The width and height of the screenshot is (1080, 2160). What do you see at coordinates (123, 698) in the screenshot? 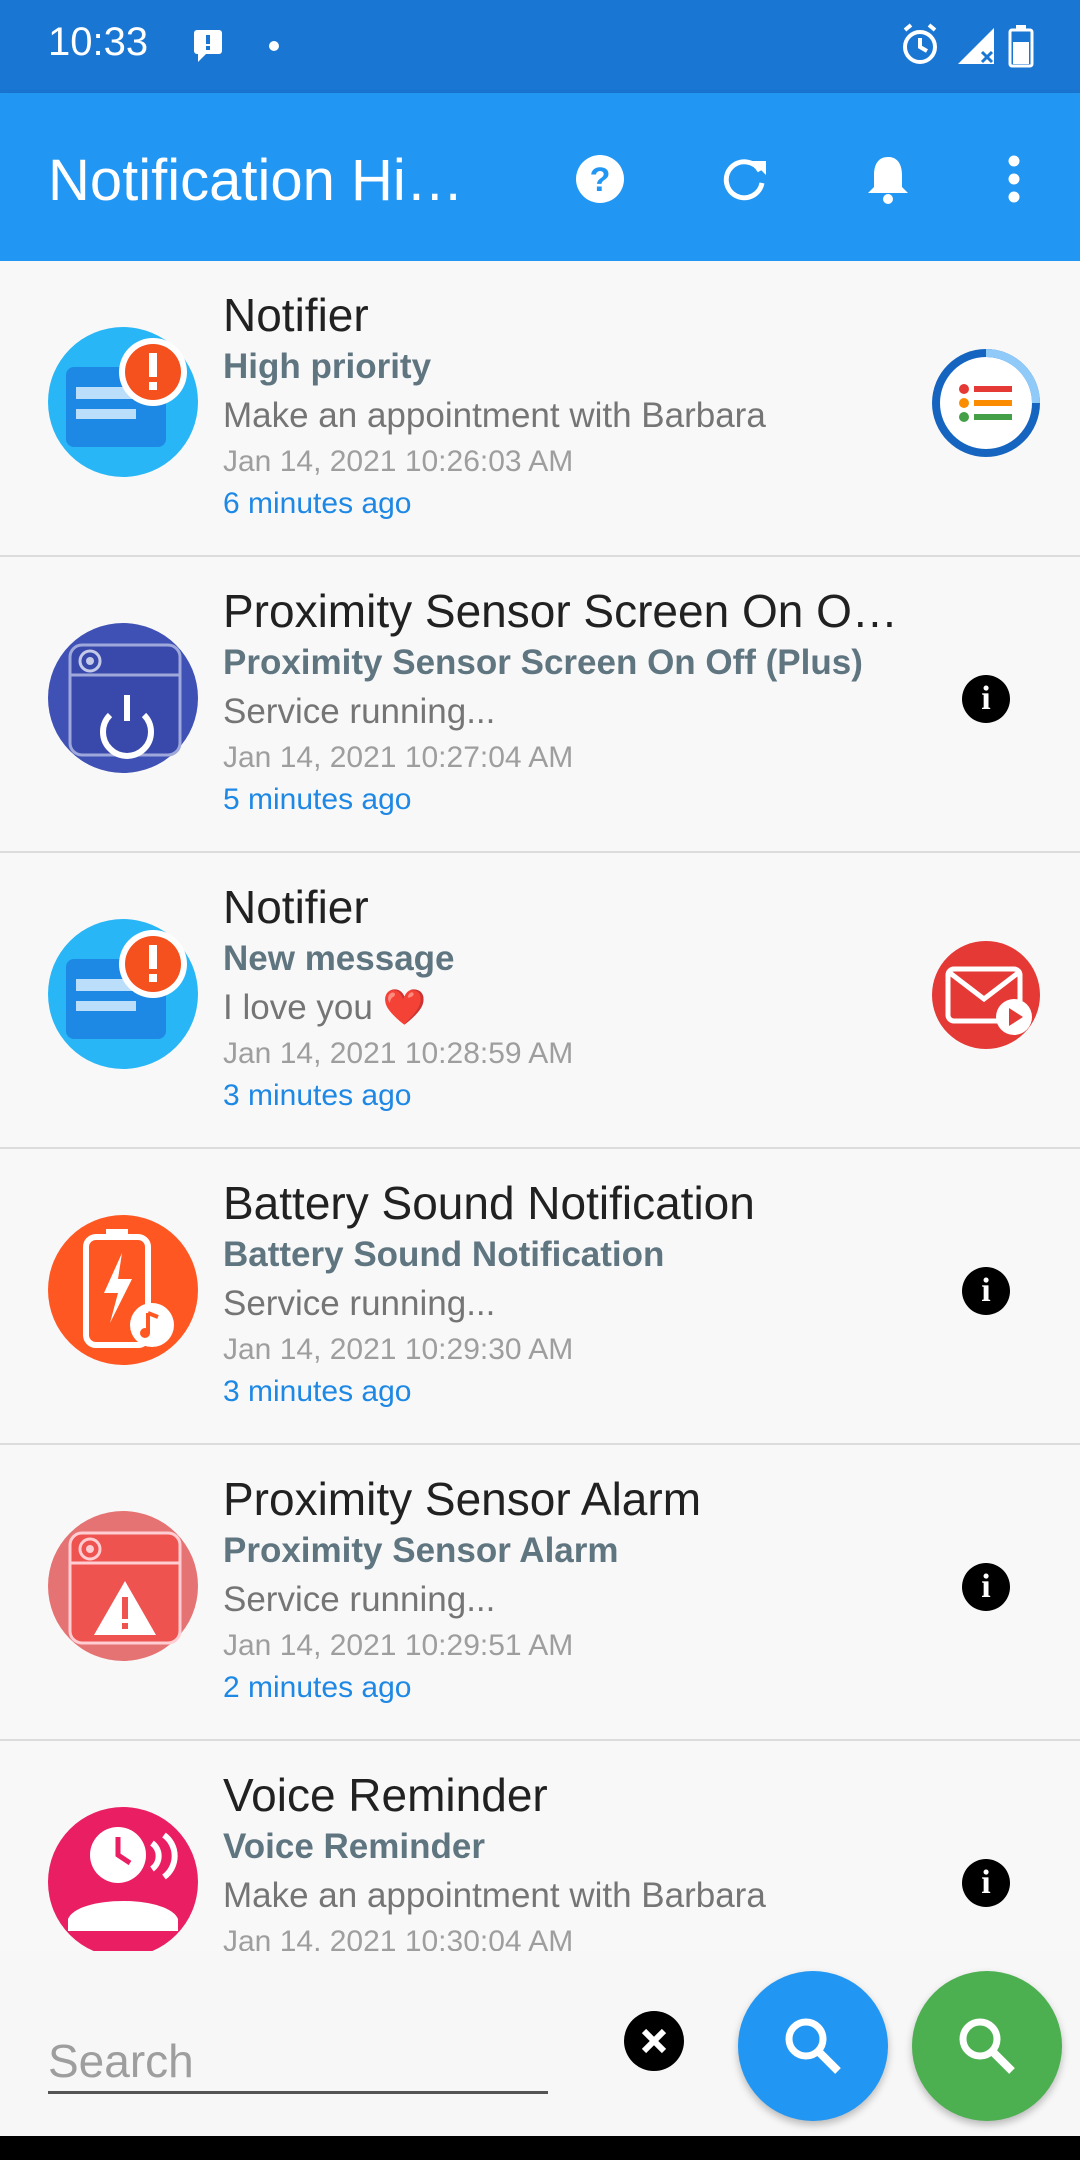
I see `proximity-power-app-icon` at bounding box center [123, 698].